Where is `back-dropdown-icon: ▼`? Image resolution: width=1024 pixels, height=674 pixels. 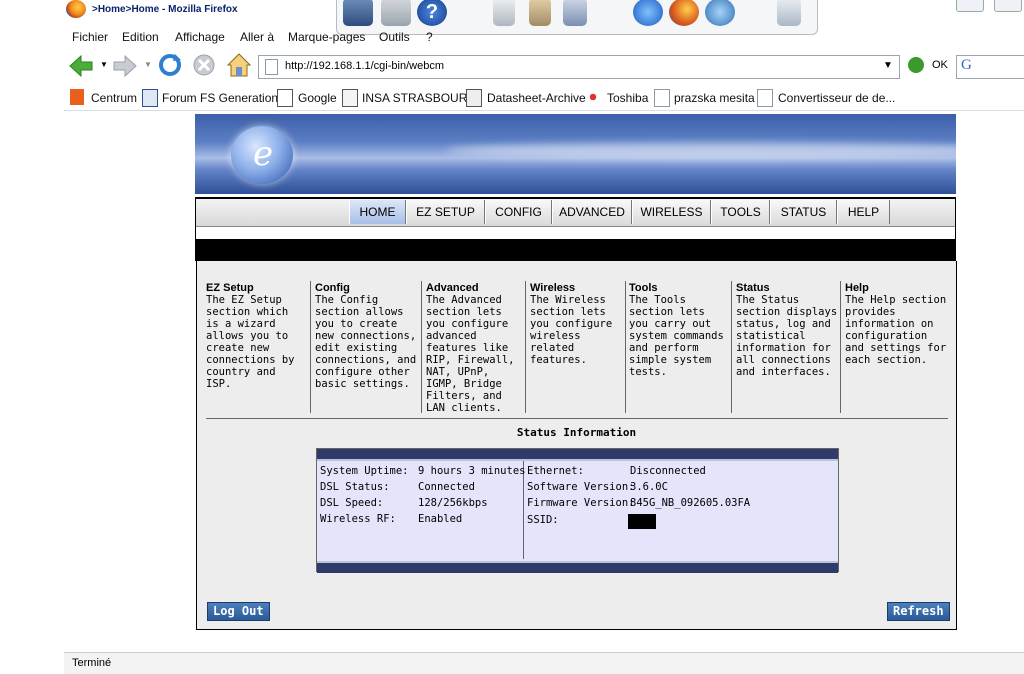 back-dropdown-icon: ▼ is located at coordinates (104, 64).